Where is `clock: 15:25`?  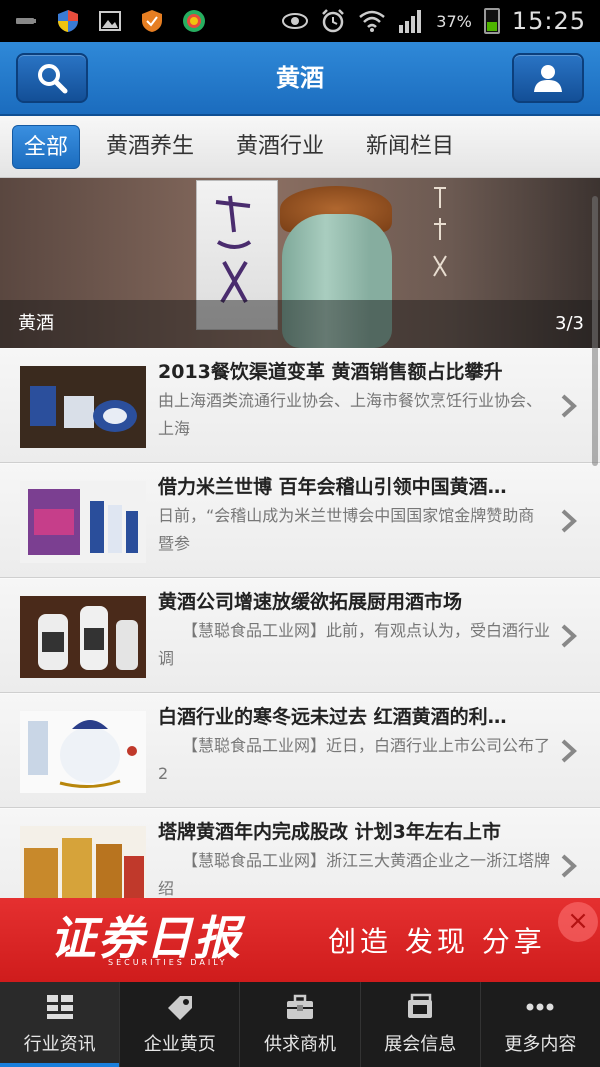 clock: 15:25 is located at coordinates (548, 21).